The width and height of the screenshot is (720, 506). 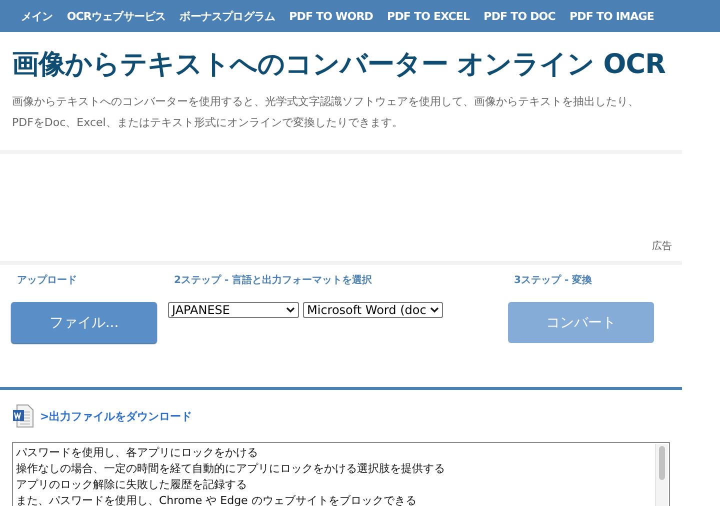 What do you see at coordinates (116, 16) in the screenshot?
I see `nav-link: OCRウェブサービス` at bounding box center [116, 16].